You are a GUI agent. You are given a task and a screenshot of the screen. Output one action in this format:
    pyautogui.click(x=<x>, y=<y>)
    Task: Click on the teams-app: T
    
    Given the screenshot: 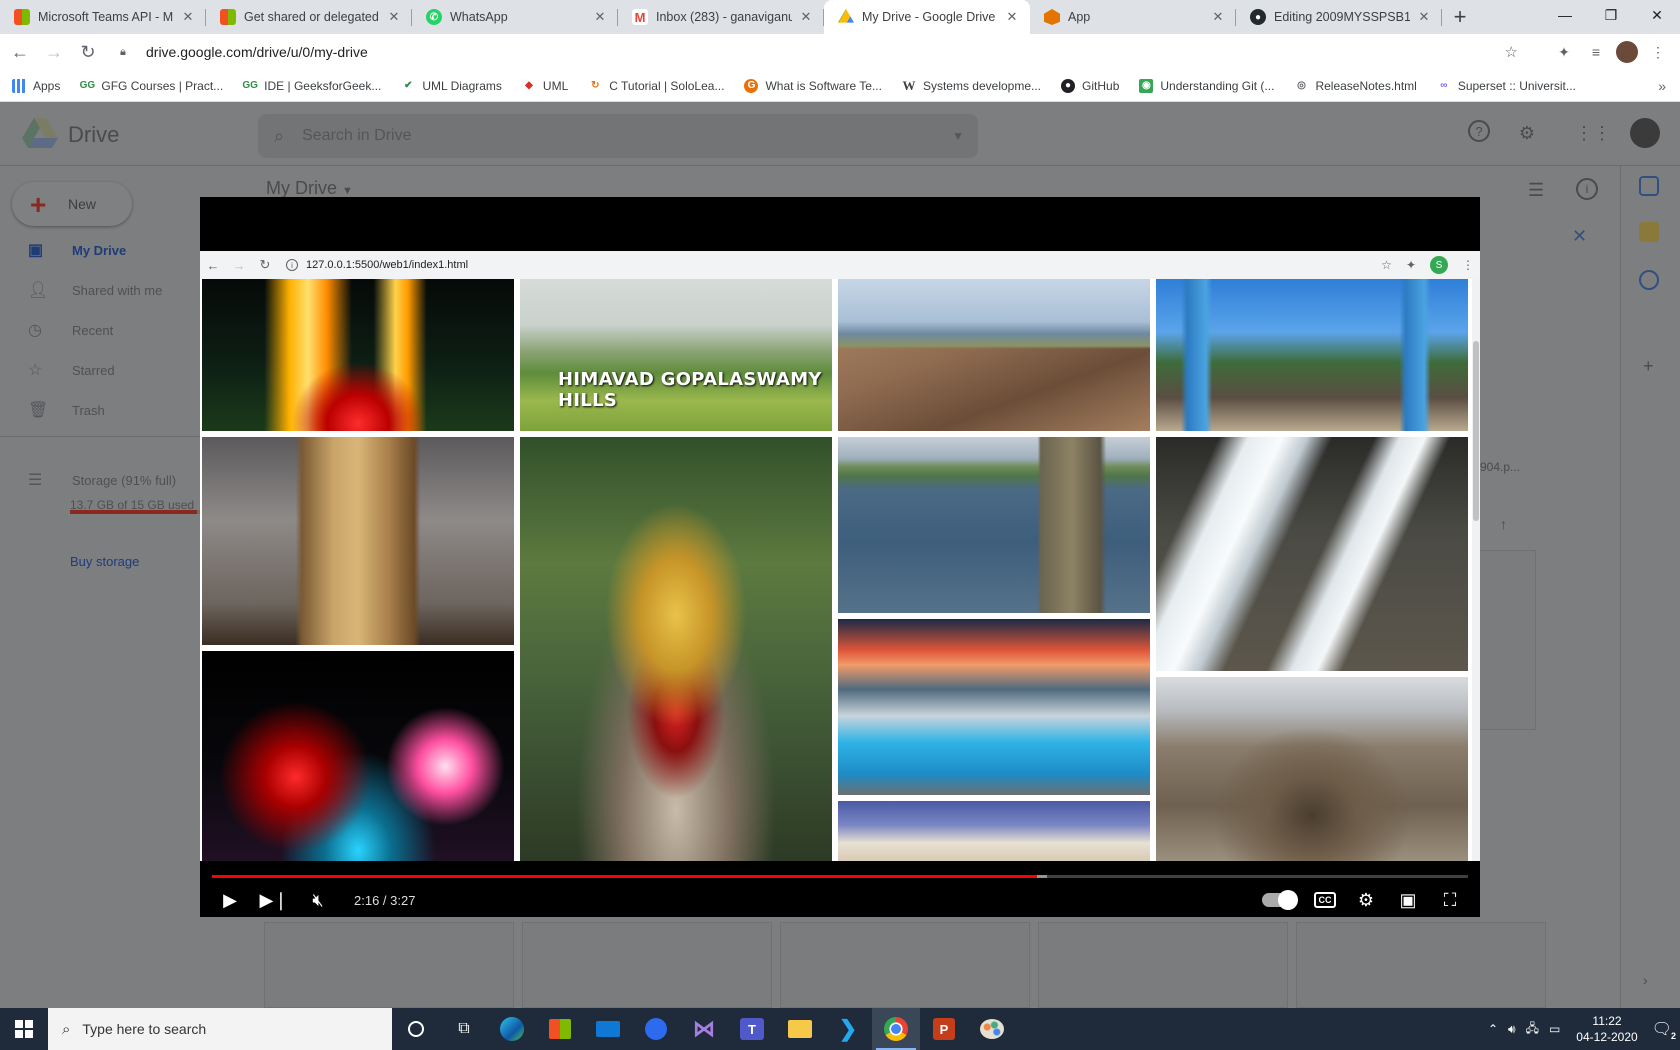 What is the action you would take?
    pyautogui.click(x=752, y=1029)
    